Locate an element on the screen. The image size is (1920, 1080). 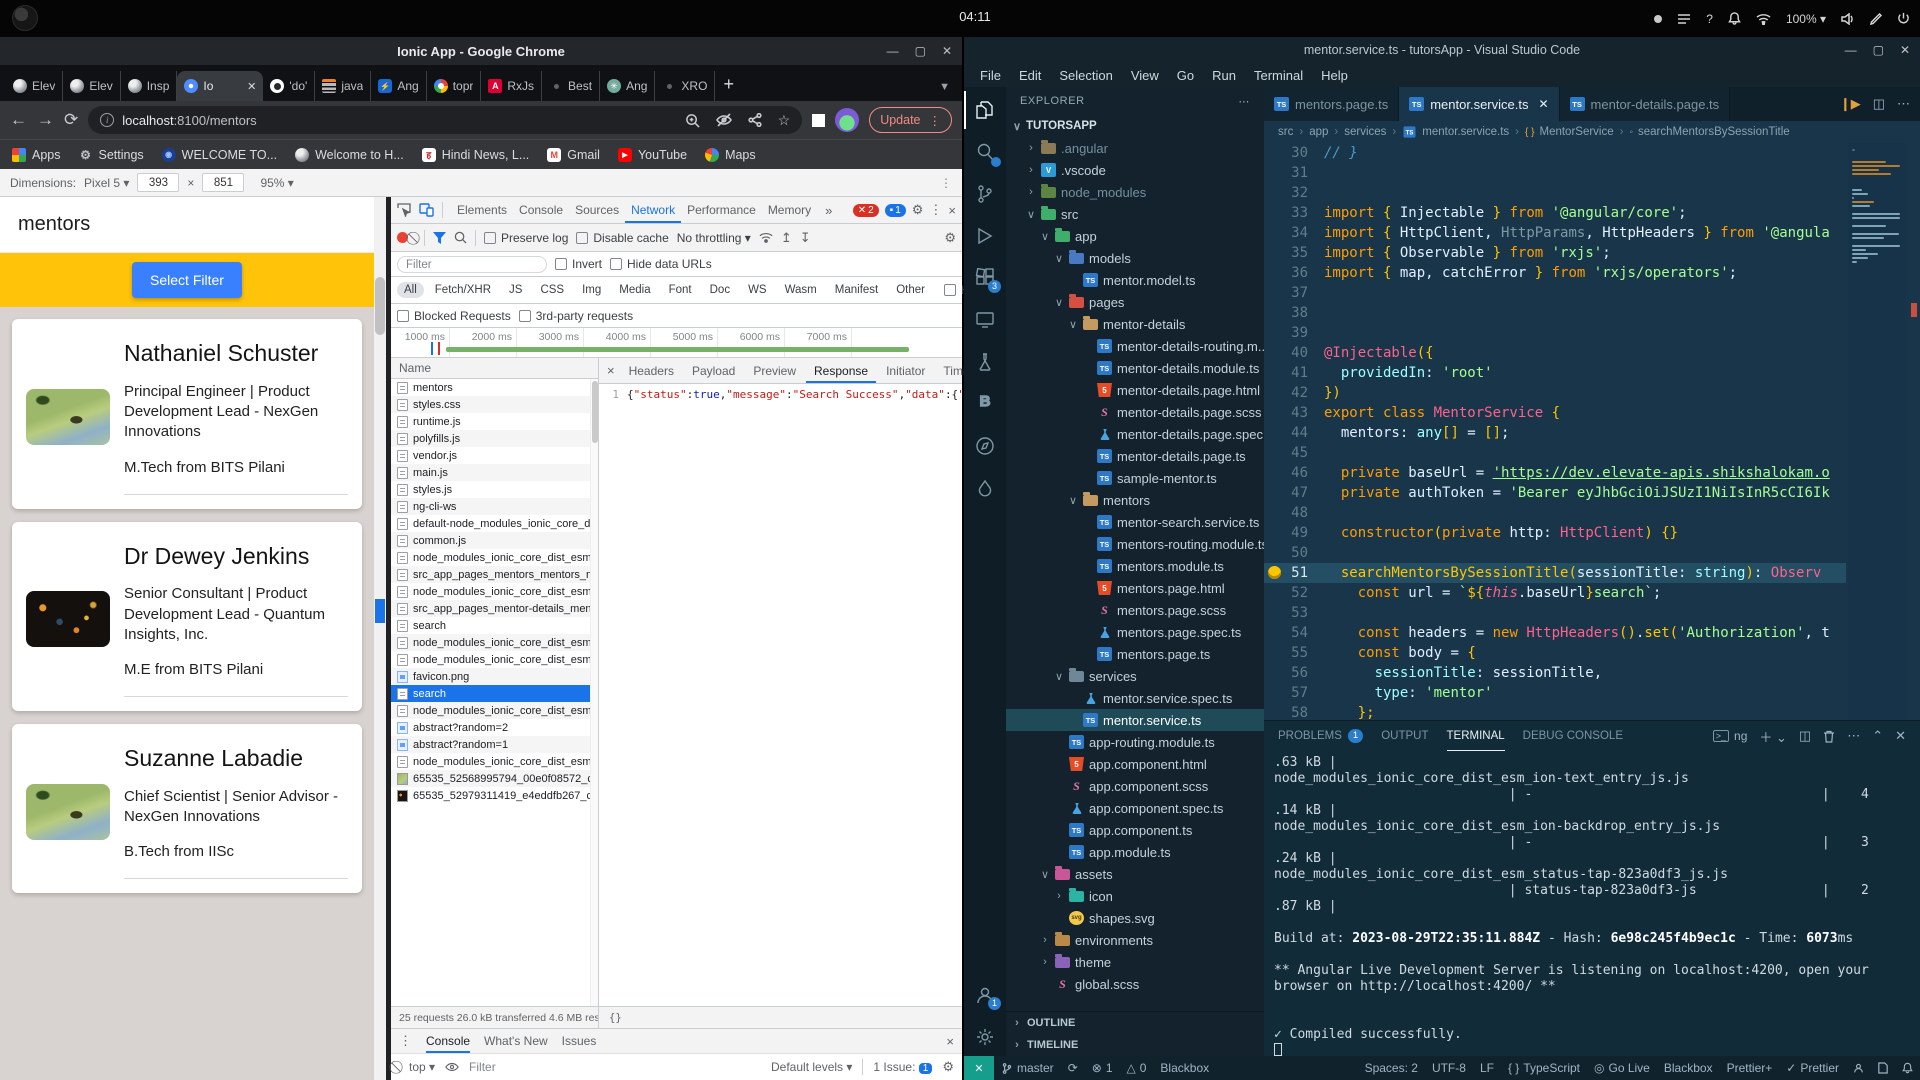
import-har-icon: ↥ is located at coordinates (786, 238).